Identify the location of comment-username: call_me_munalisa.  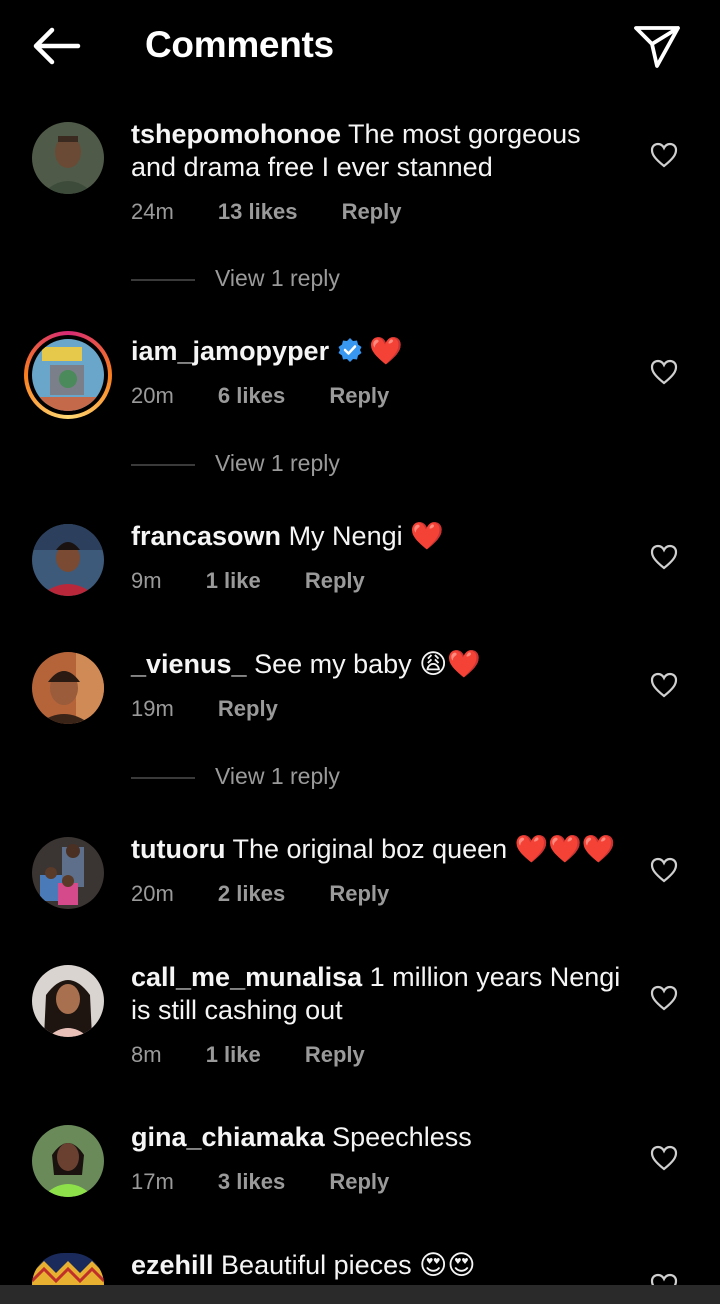
(246, 977).